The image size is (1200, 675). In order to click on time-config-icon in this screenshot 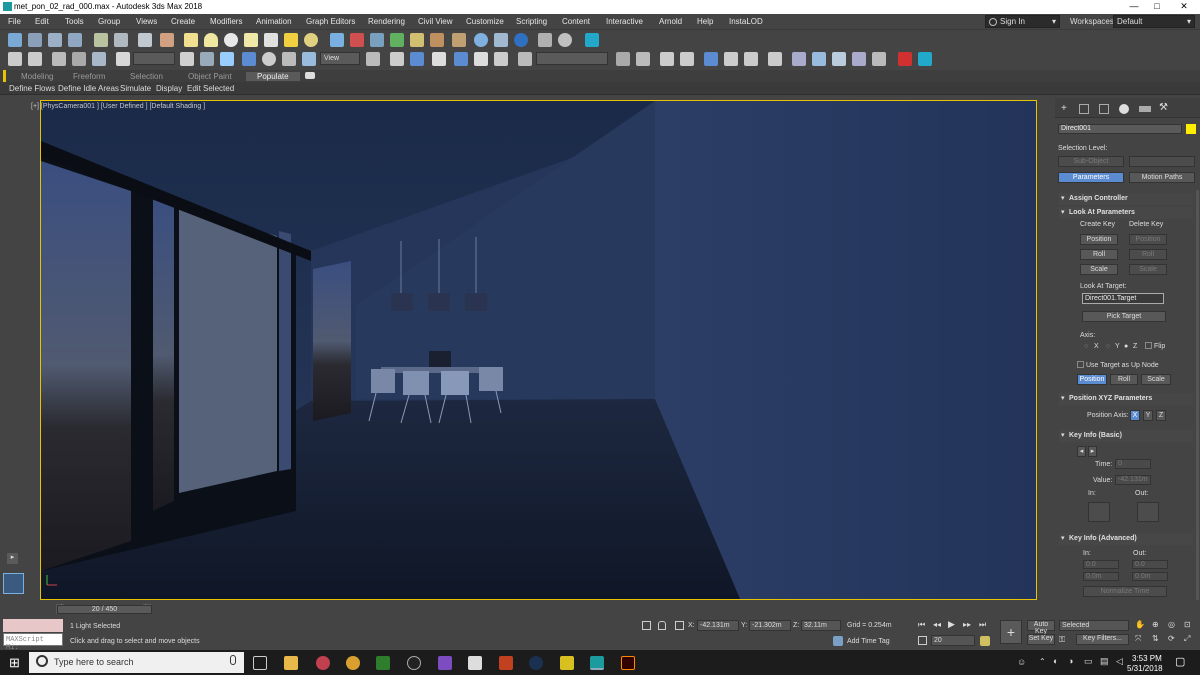, I will do `click(985, 641)`.